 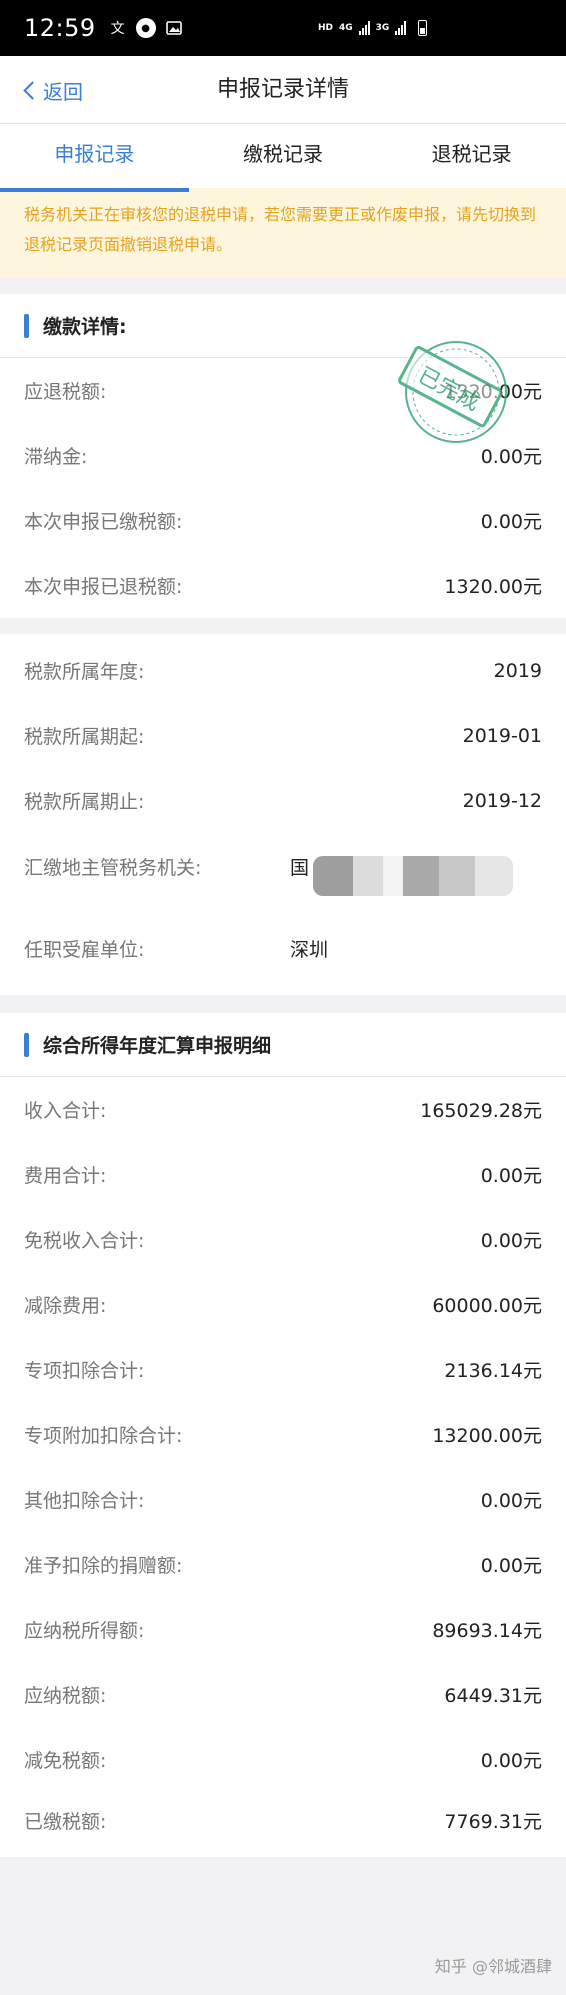 What do you see at coordinates (63, 91) in the screenshot?
I see `back-label: 返回` at bounding box center [63, 91].